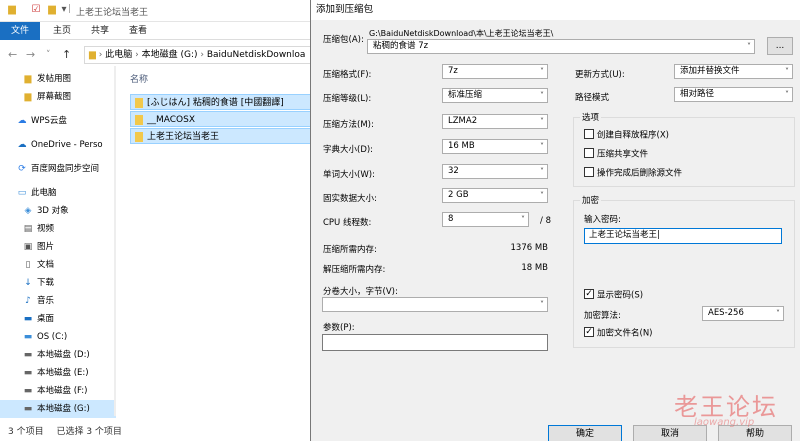  I want to click on level-label: 压缩等级(L):, so click(347, 99).